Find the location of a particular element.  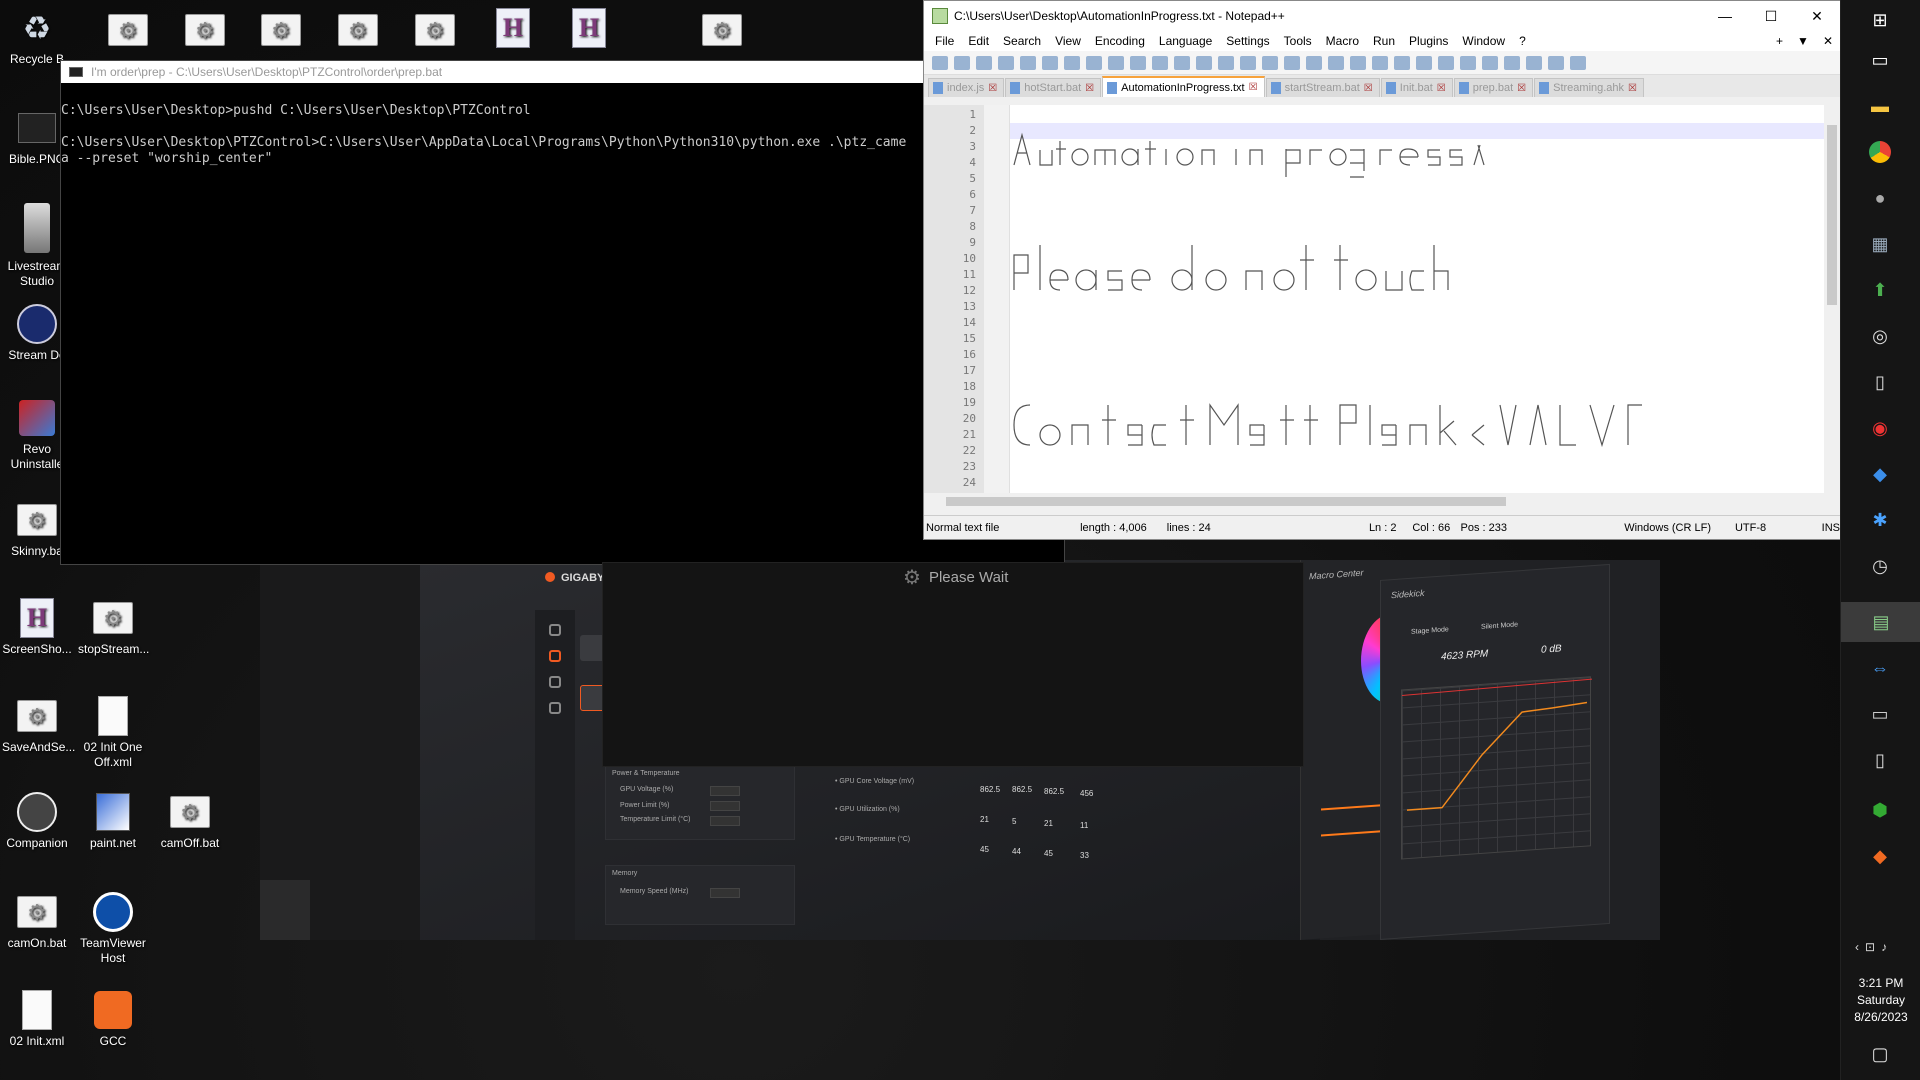

desktop-icon-paintnet: paint.net is located at coordinates (113, 821).